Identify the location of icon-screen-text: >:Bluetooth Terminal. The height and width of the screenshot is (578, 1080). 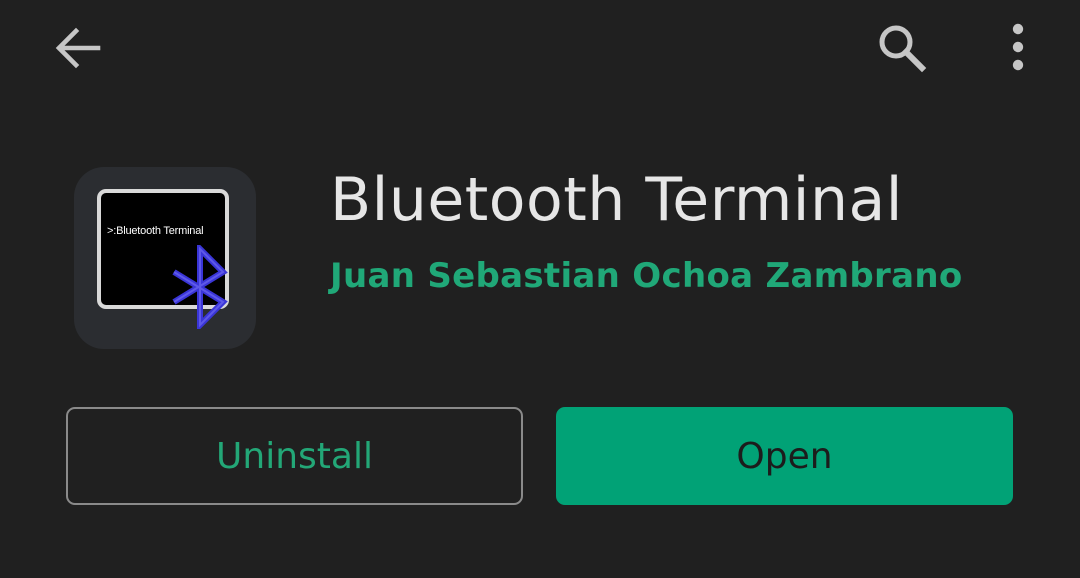
(155, 231).